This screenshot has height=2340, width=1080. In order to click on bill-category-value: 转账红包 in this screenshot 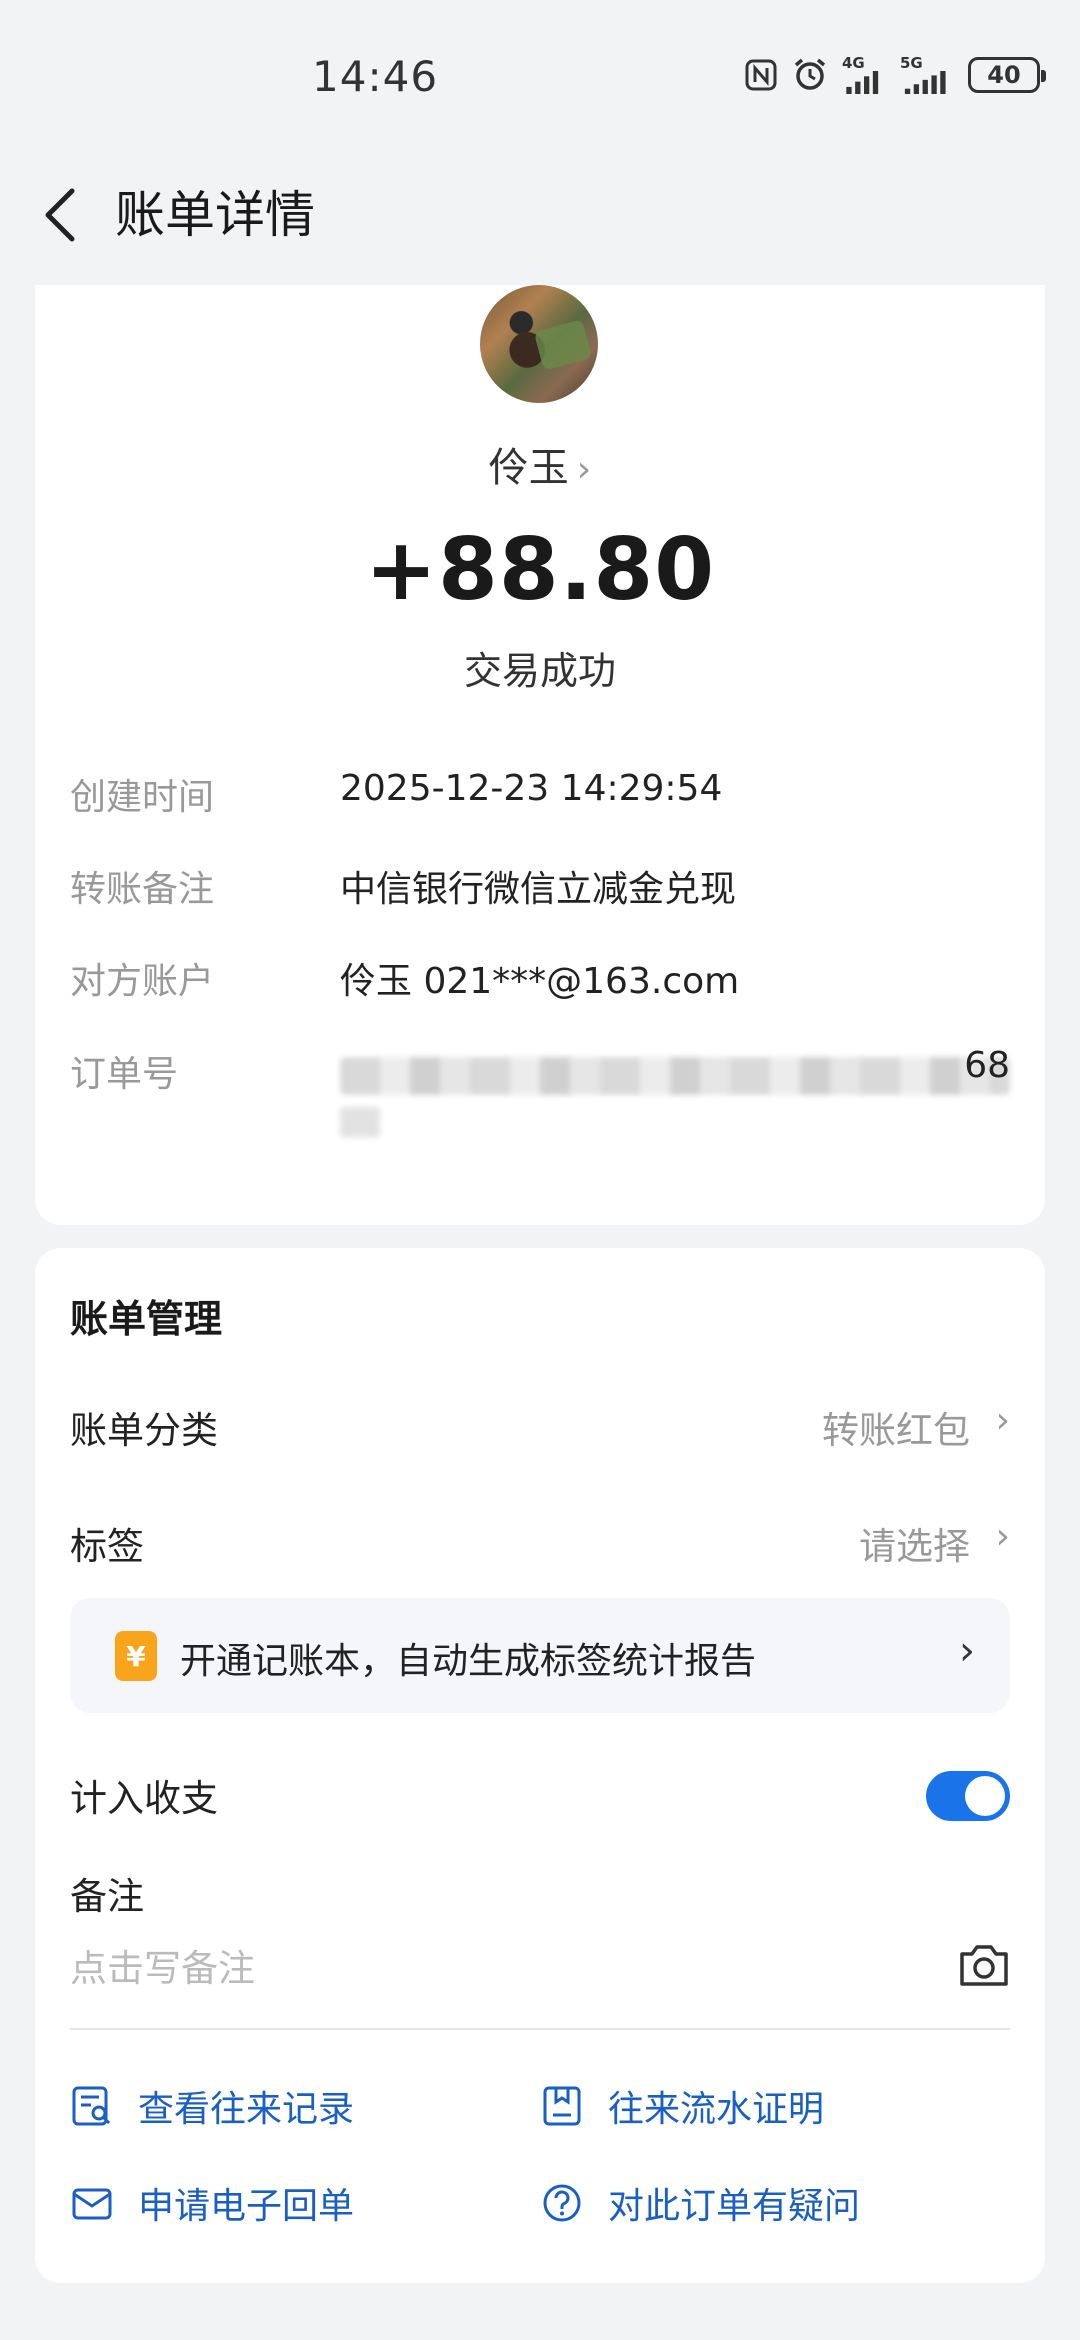, I will do `click(896, 1430)`.